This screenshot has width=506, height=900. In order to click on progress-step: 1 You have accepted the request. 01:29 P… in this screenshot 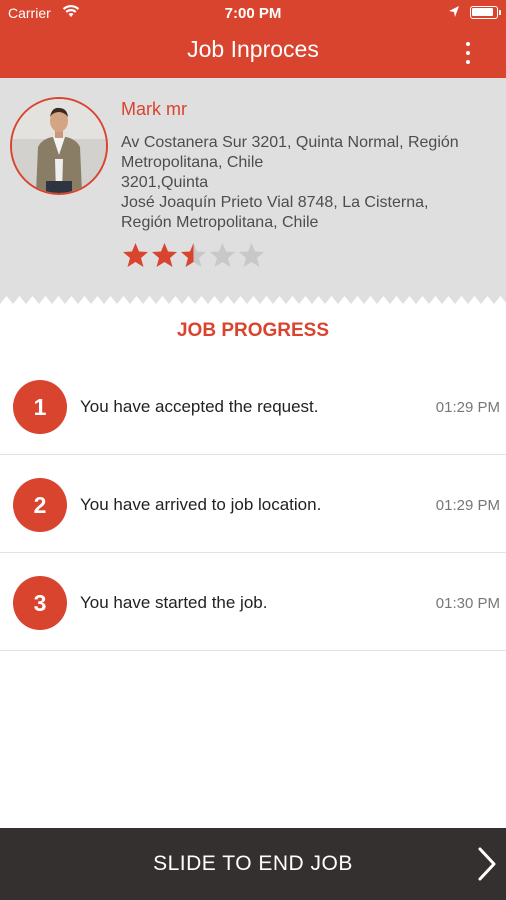, I will do `click(253, 406)`.